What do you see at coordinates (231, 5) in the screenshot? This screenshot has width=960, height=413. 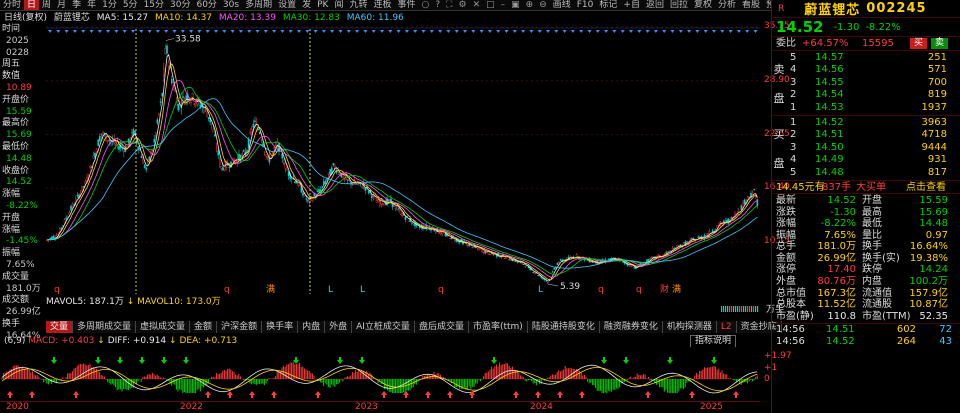 I see `period-tab-11: 30s` at bounding box center [231, 5].